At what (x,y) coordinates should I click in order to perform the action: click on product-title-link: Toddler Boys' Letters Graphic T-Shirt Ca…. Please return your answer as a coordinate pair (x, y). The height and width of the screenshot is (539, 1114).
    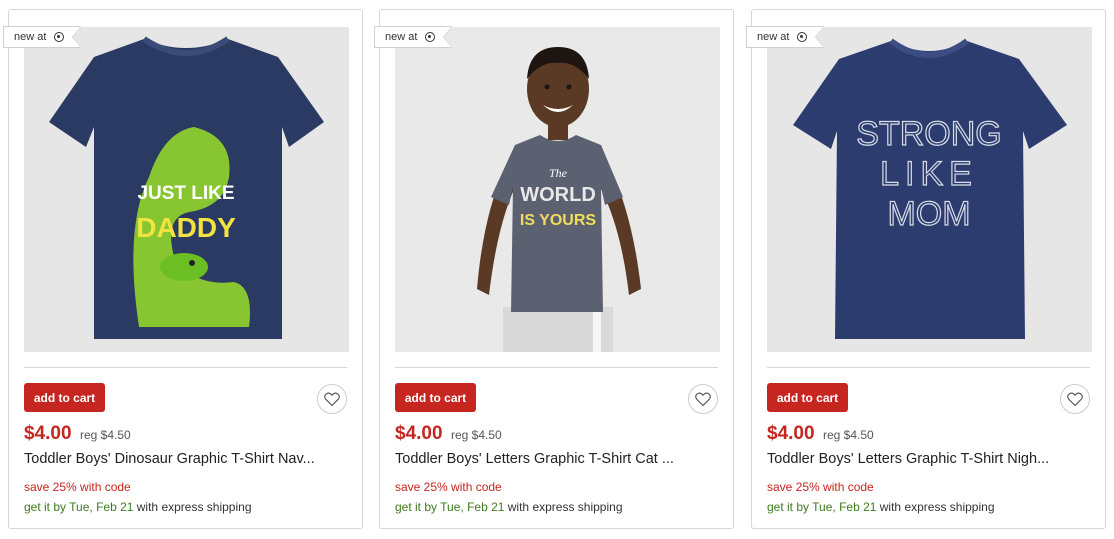
    Looking at the image, I should click on (555, 459).